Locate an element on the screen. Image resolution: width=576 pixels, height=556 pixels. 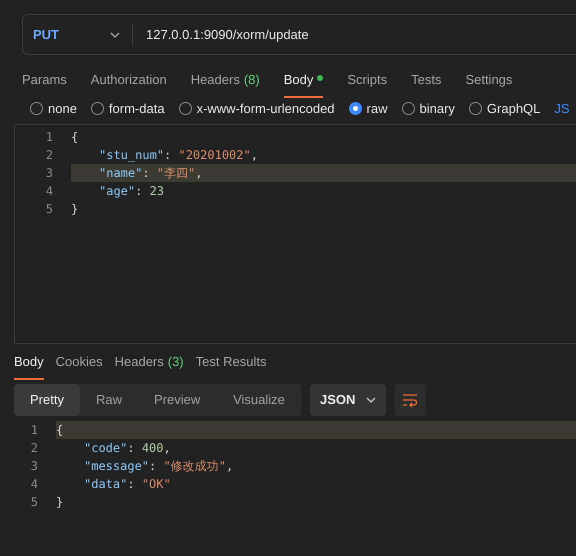
view-mode-tab: Visualize is located at coordinates (259, 400).